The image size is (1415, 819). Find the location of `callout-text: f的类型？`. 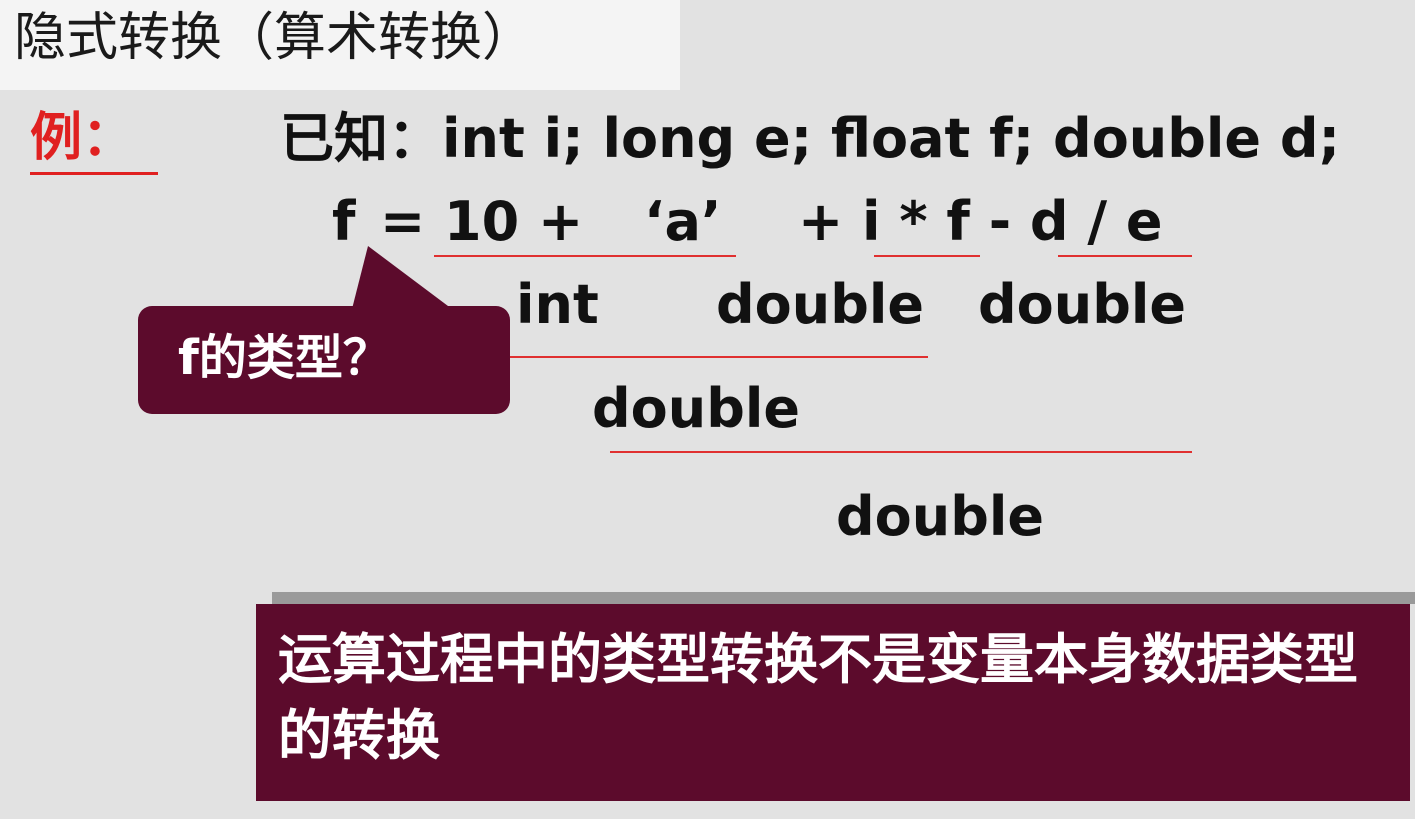

callout-text: f的类型？ is located at coordinates (284, 358).